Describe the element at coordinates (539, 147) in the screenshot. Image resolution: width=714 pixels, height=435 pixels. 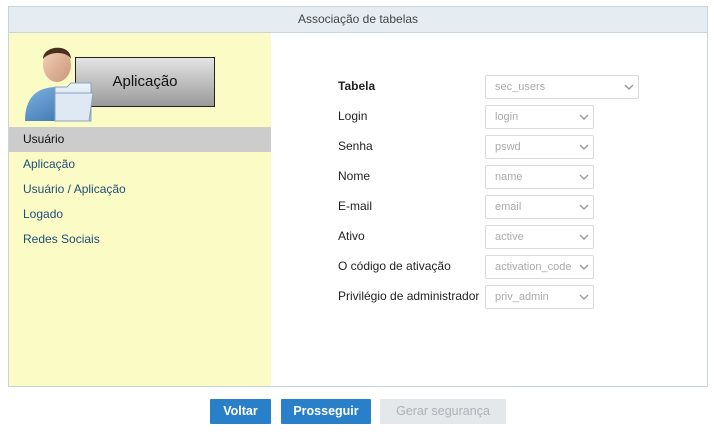
I see `senha-select: pswd` at that location.